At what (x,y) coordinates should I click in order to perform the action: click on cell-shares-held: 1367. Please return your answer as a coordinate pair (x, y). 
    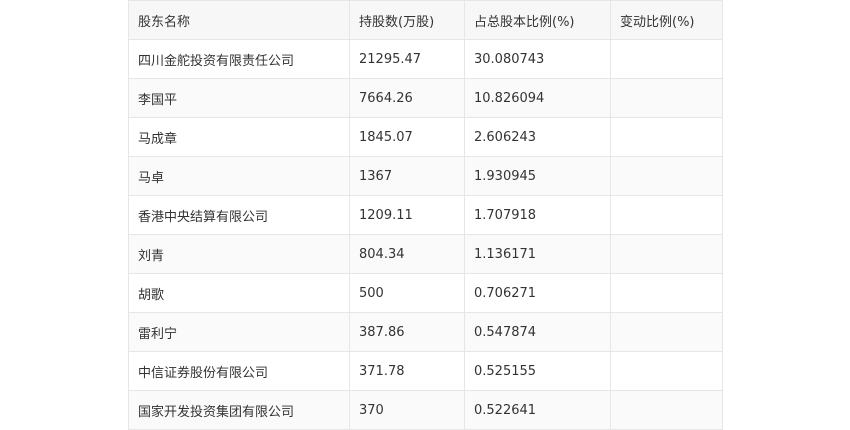
    Looking at the image, I should click on (407, 176).